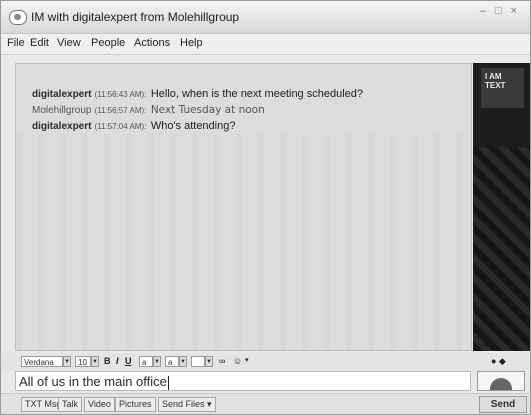  I want to click on message-text: Who's attending?, so click(193, 126).